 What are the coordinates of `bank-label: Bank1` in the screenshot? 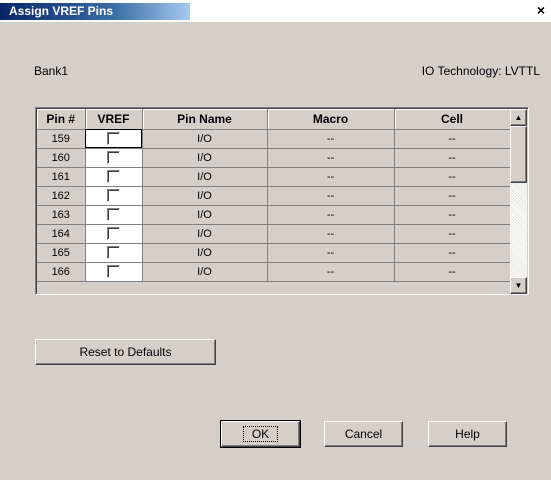 It's located at (51, 71).